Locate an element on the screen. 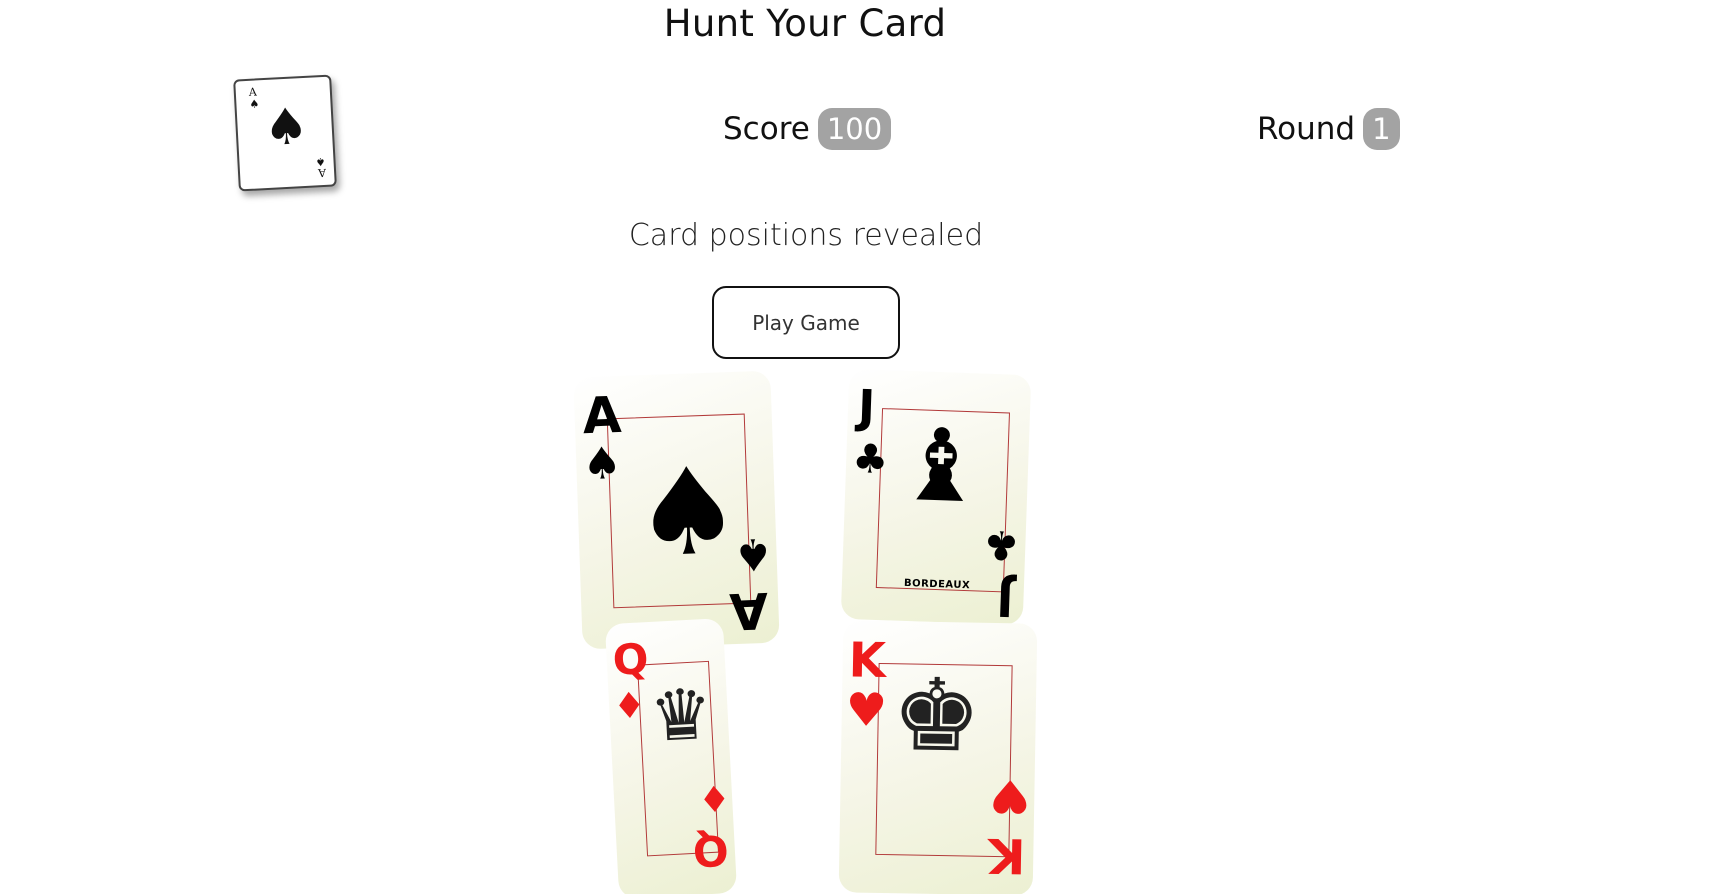 The image size is (1723, 894). play-game-button: Play Game is located at coordinates (806, 322).